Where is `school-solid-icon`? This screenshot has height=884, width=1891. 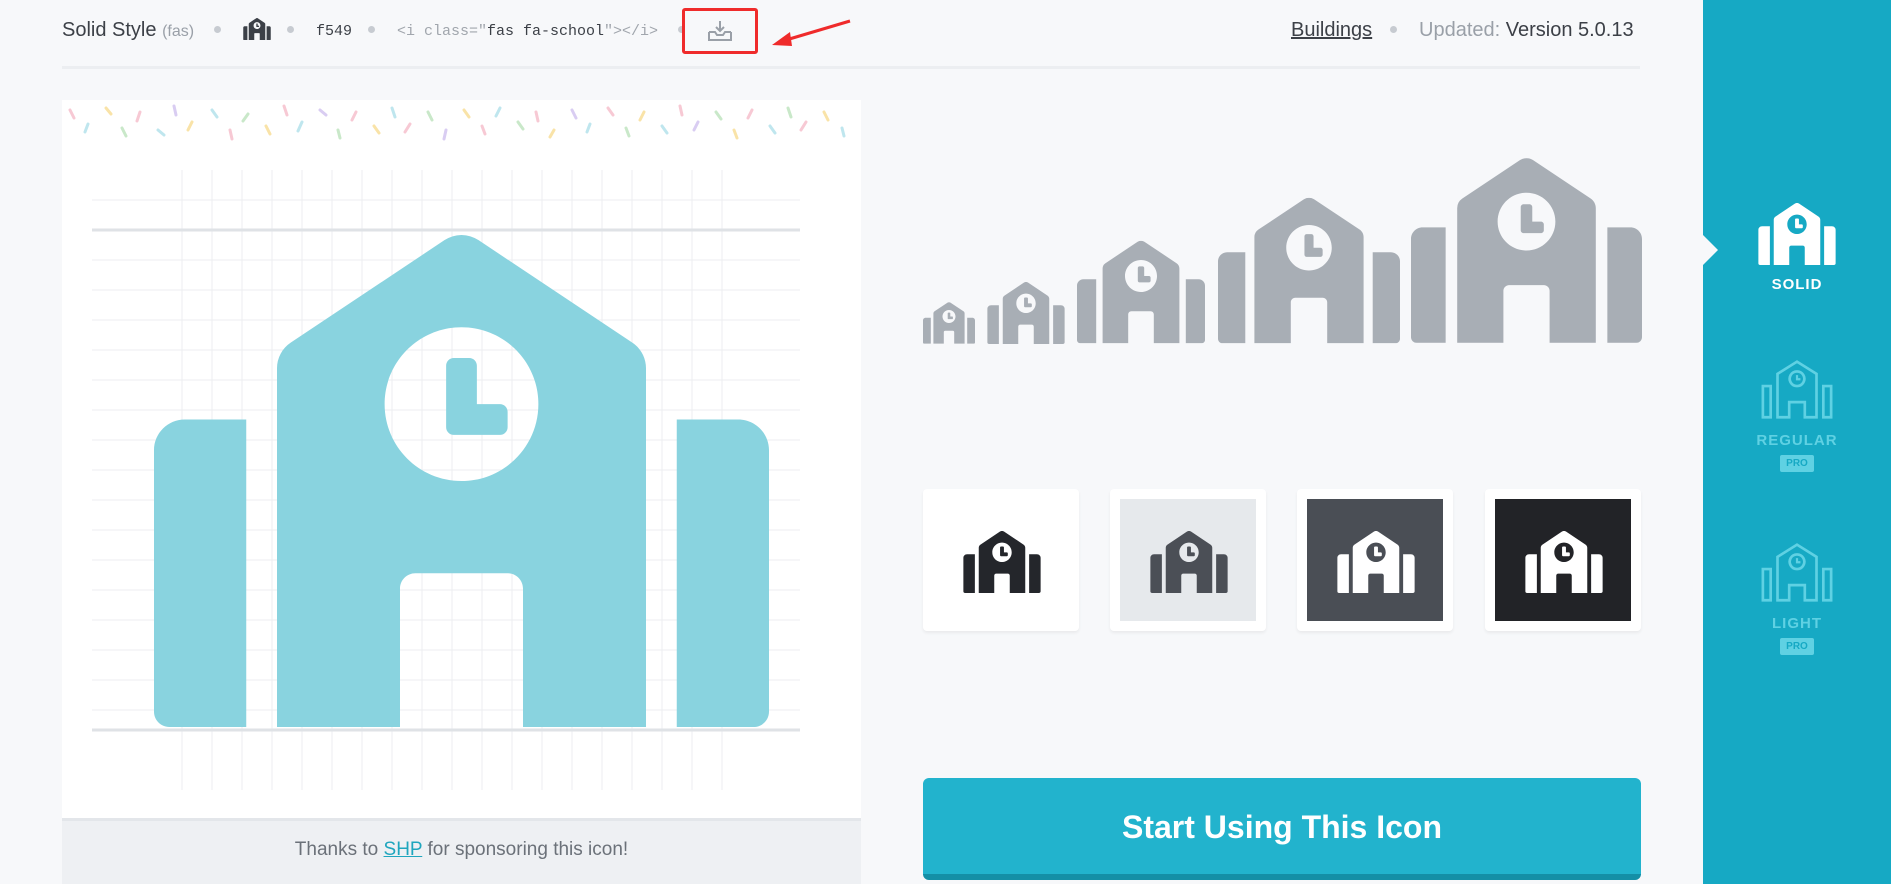
school-solid-icon is located at coordinates (1797, 234).